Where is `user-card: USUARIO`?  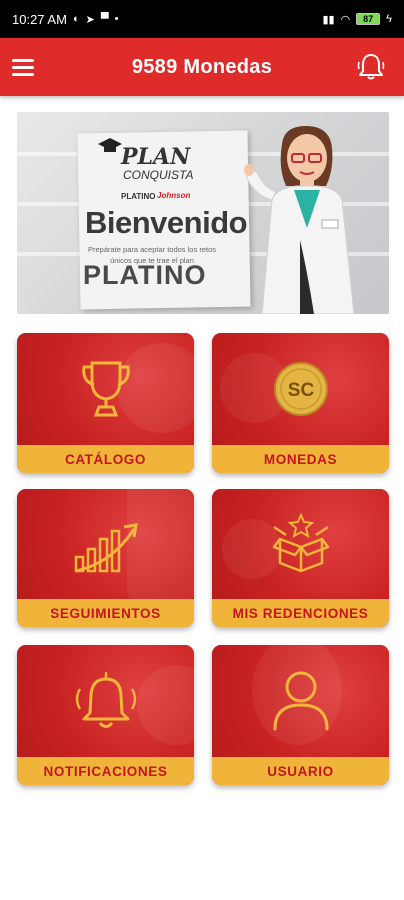
user-card: USUARIO is located at coordinates (300, 715).